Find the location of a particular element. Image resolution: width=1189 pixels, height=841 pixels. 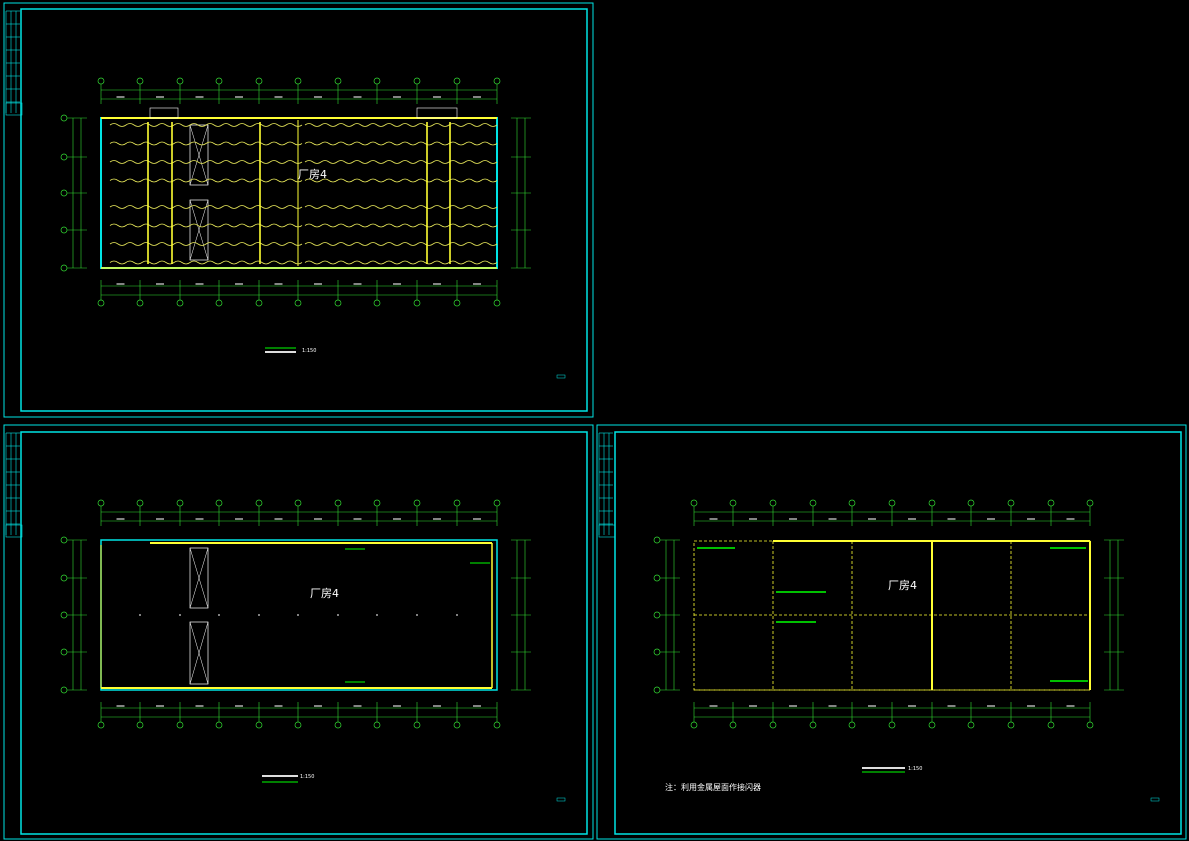

building-label-sheet1: 厂房4 is located at coordinates (312, 174).